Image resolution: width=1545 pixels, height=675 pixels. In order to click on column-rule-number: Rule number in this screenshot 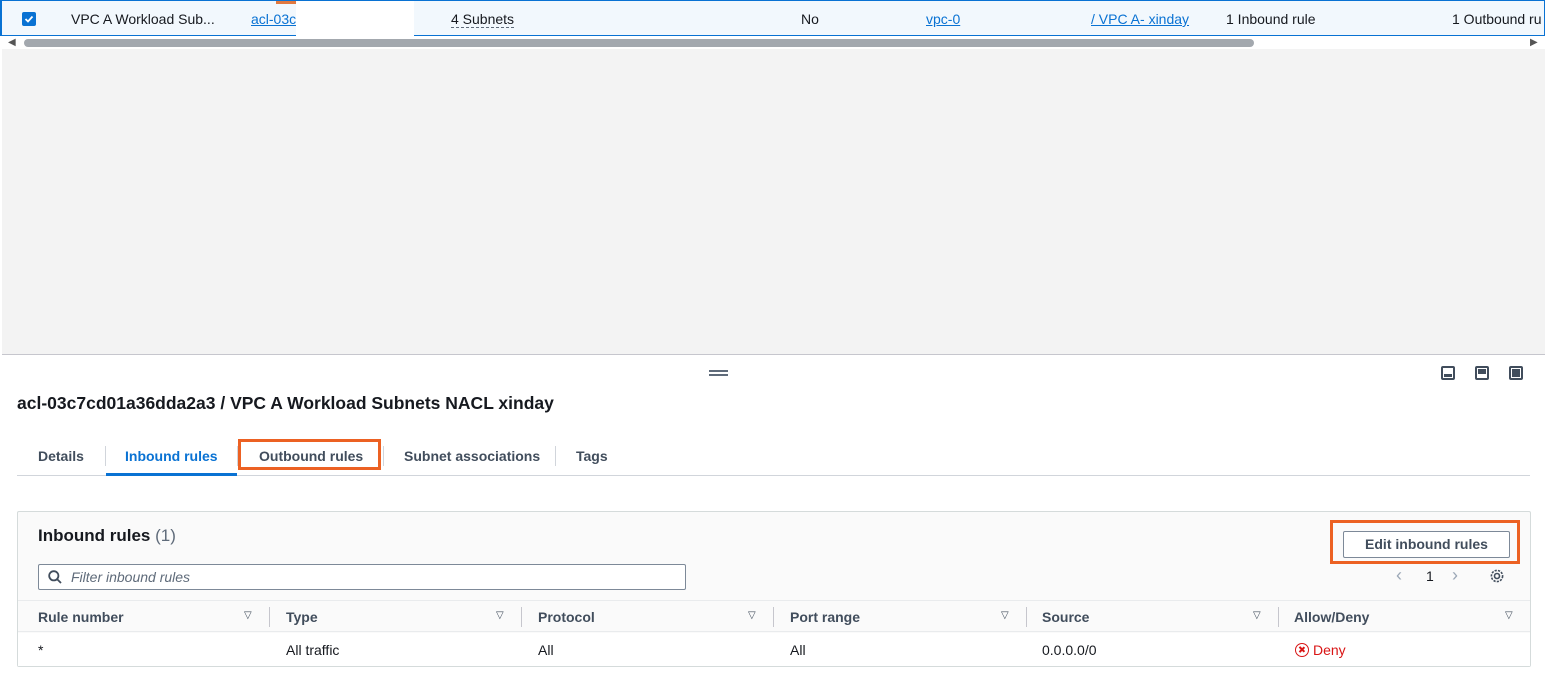, I will do `click(81, 617)`.